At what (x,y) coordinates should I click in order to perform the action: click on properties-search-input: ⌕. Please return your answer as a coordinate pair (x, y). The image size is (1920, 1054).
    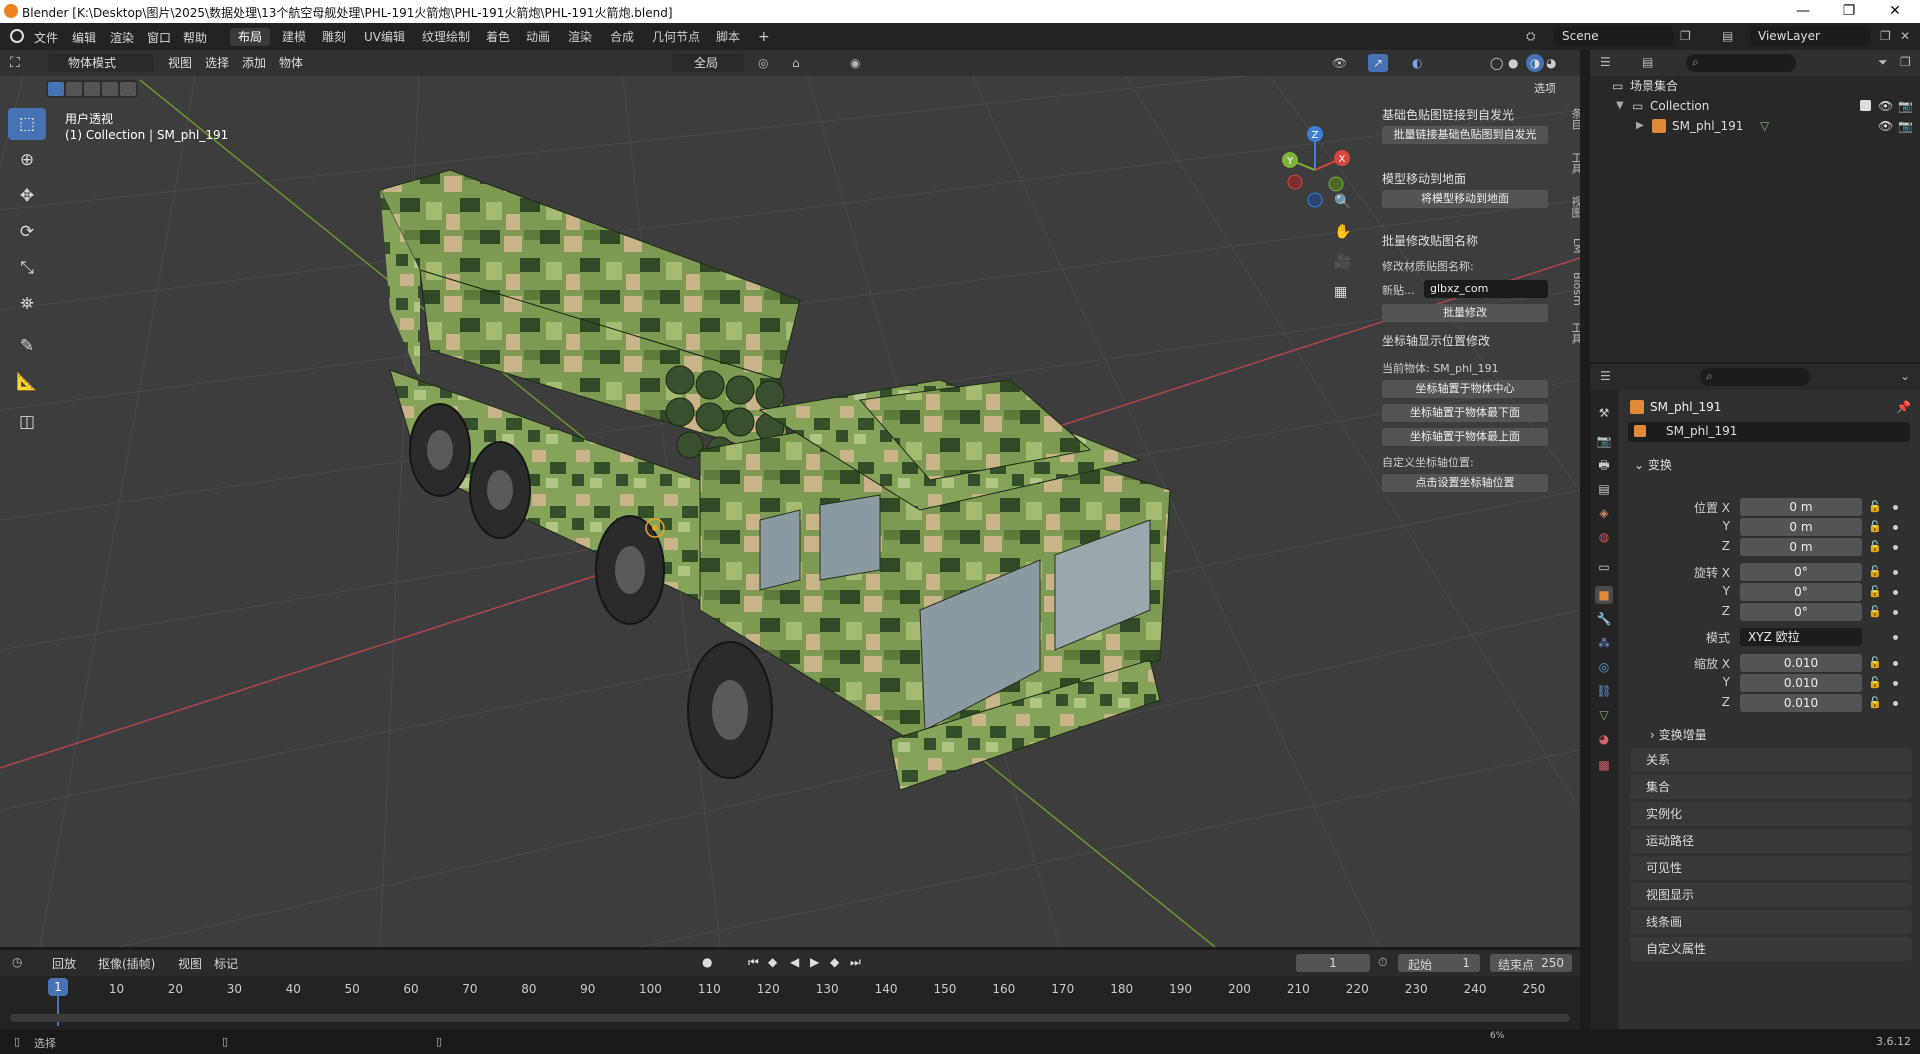
    Looking at the image, I should click on (1755, 377).